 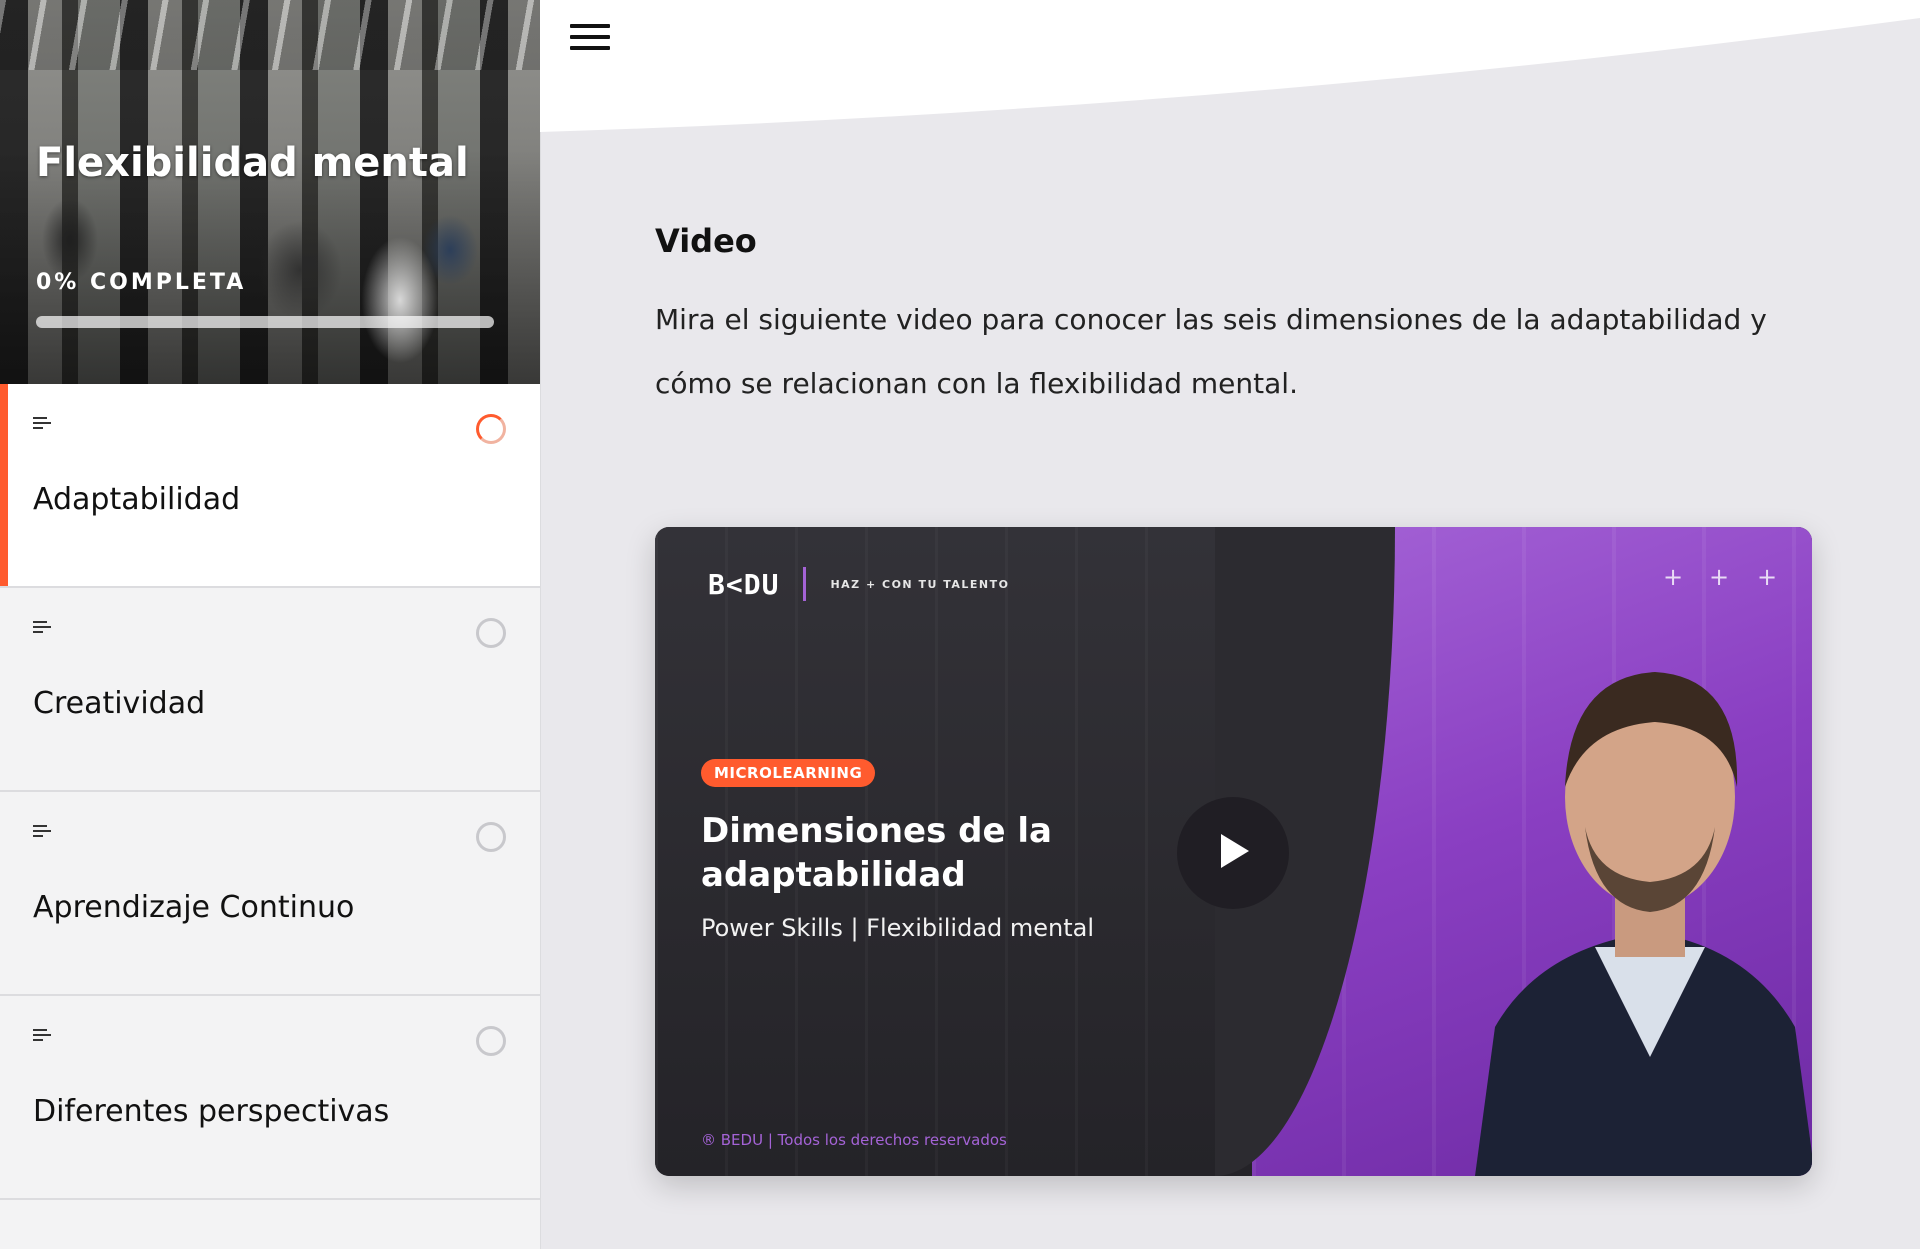 I want to click on play-button, so click(x=1233, y=853).